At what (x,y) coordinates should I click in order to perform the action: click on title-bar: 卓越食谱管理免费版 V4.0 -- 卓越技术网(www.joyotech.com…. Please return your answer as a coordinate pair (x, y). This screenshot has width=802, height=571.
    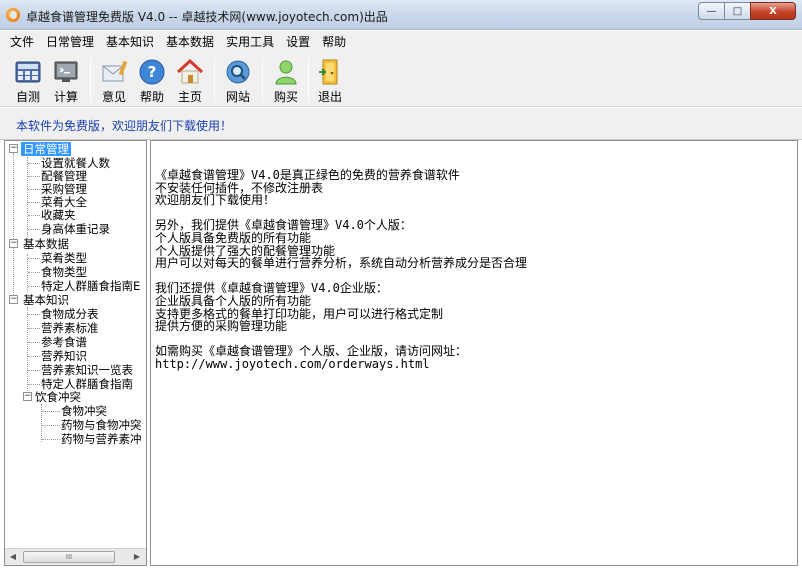
    Looking at the image, I should click on (401, 15).